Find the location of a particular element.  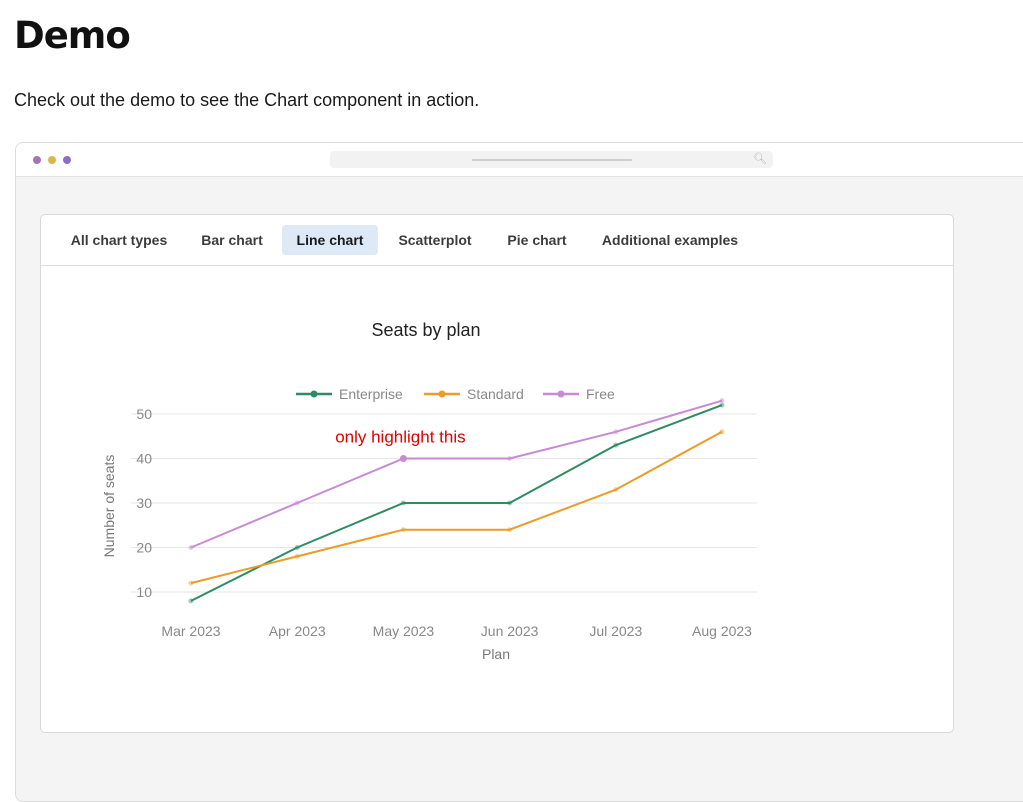

chart-title: Seats by plan is located at coordinates (425, 330).